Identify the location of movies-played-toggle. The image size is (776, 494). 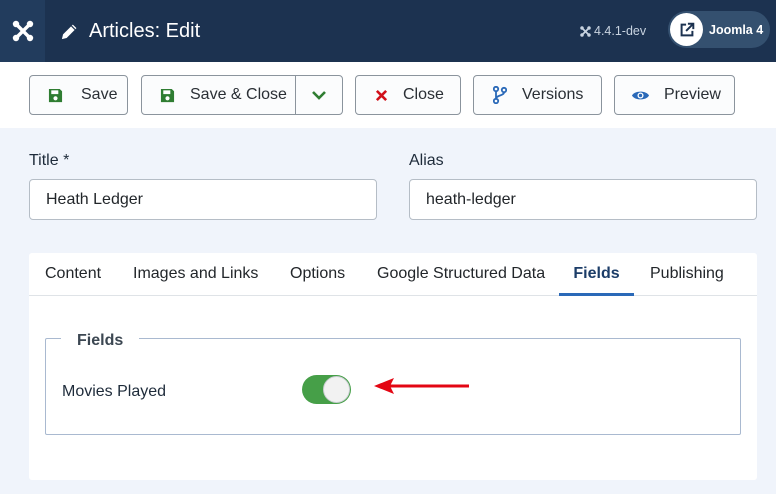
(326, 389).